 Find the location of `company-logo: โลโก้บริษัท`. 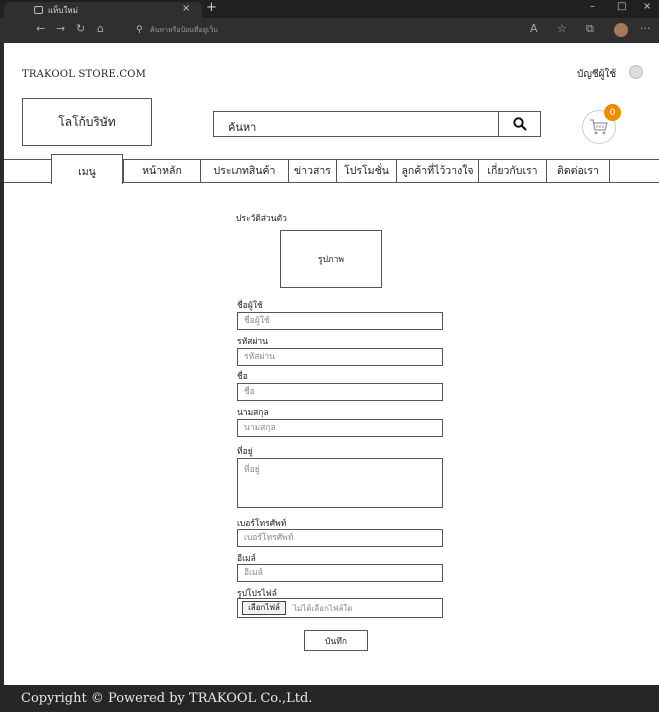

company-logo: โลโก้บริษัท is located at coordinates (87, 122).